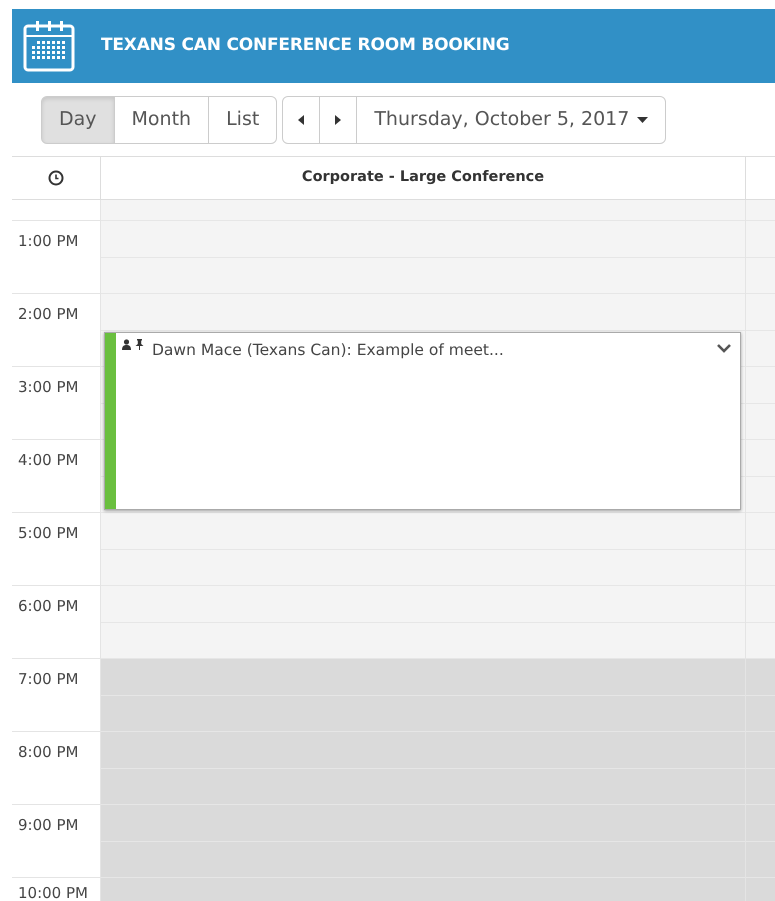  What do you see at coordinates (49, 46) in the screenshot?
I see `calendar-icon` at bounding box center [49, 46].